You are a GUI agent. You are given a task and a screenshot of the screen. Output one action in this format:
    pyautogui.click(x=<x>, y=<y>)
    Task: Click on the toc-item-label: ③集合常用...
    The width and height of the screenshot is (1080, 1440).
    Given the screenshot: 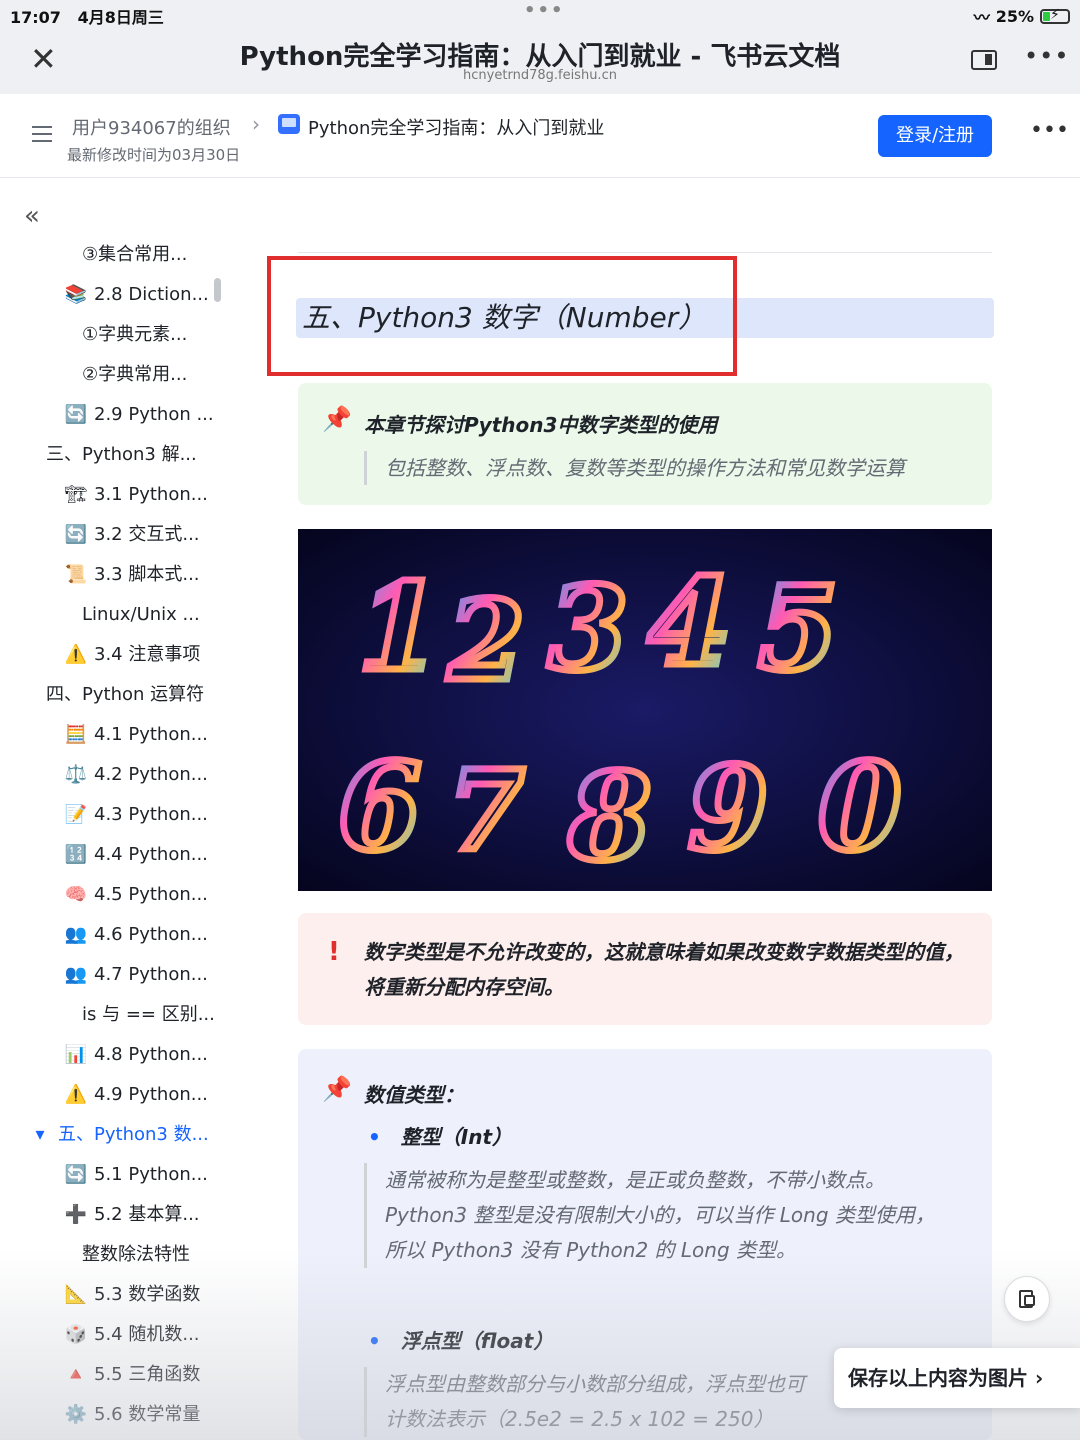 What is the action you would take?
    pyautogui.click(x=135, y=254)
    